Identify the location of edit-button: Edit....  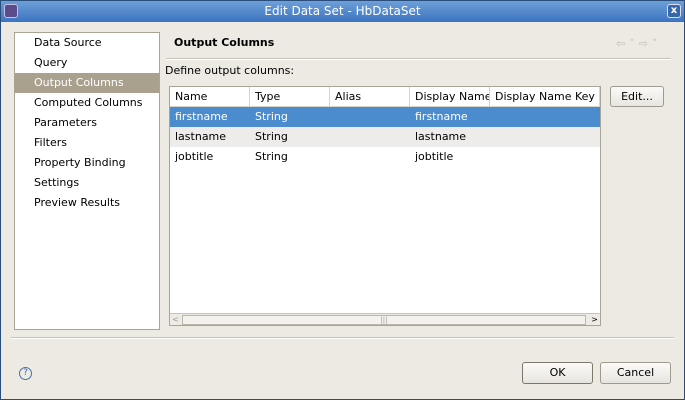
(637, 96).